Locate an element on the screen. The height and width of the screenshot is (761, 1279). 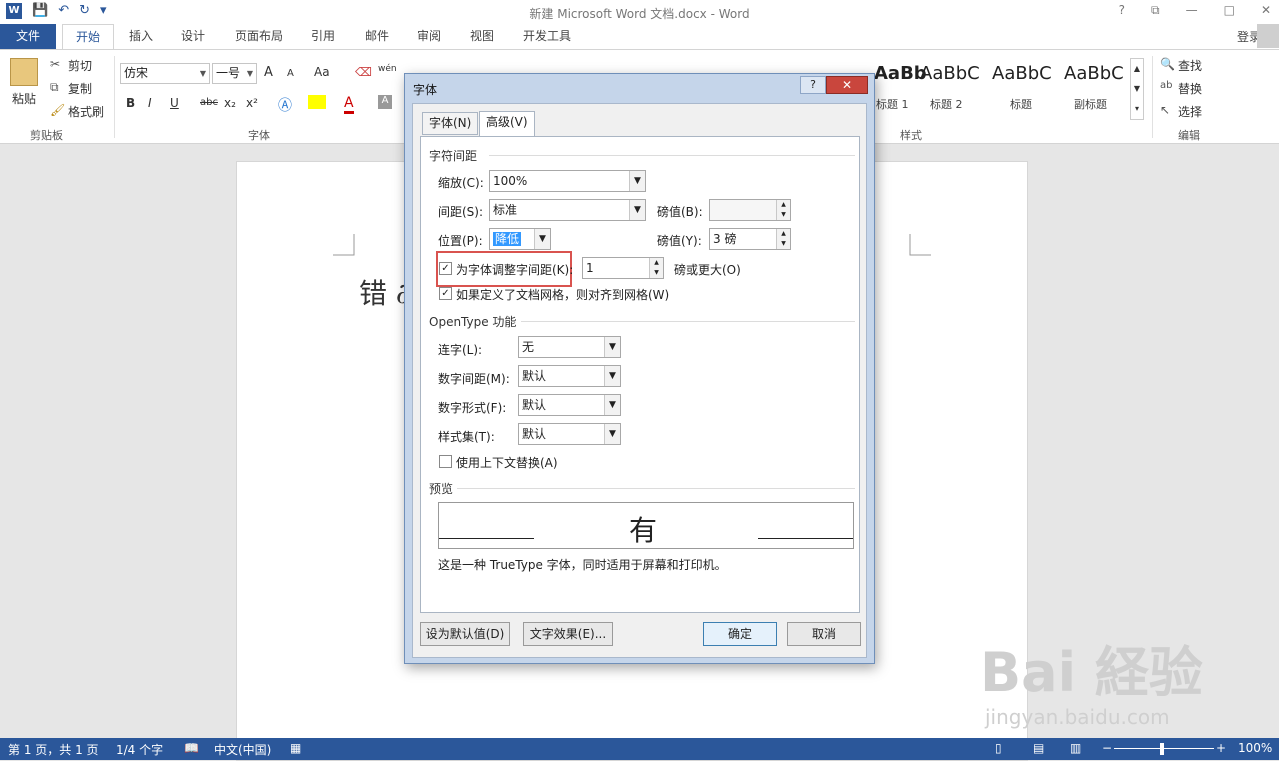
num-forms-dropdown: 默认 ▼ is located at coordinates (569, 405).